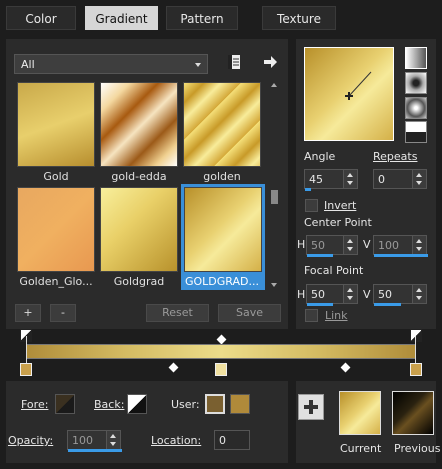 This screenshot has width=442, height=469. What do you see at coordinates (416, 369) in the screenshot?
I see `color-stop-right` at bounding box center [416, 369].